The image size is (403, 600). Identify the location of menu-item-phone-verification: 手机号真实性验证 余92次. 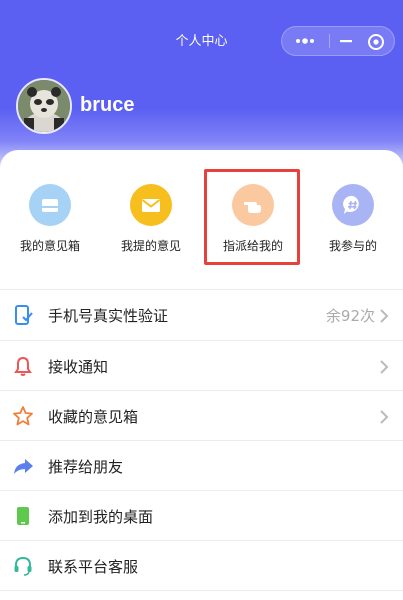
(201, 315).